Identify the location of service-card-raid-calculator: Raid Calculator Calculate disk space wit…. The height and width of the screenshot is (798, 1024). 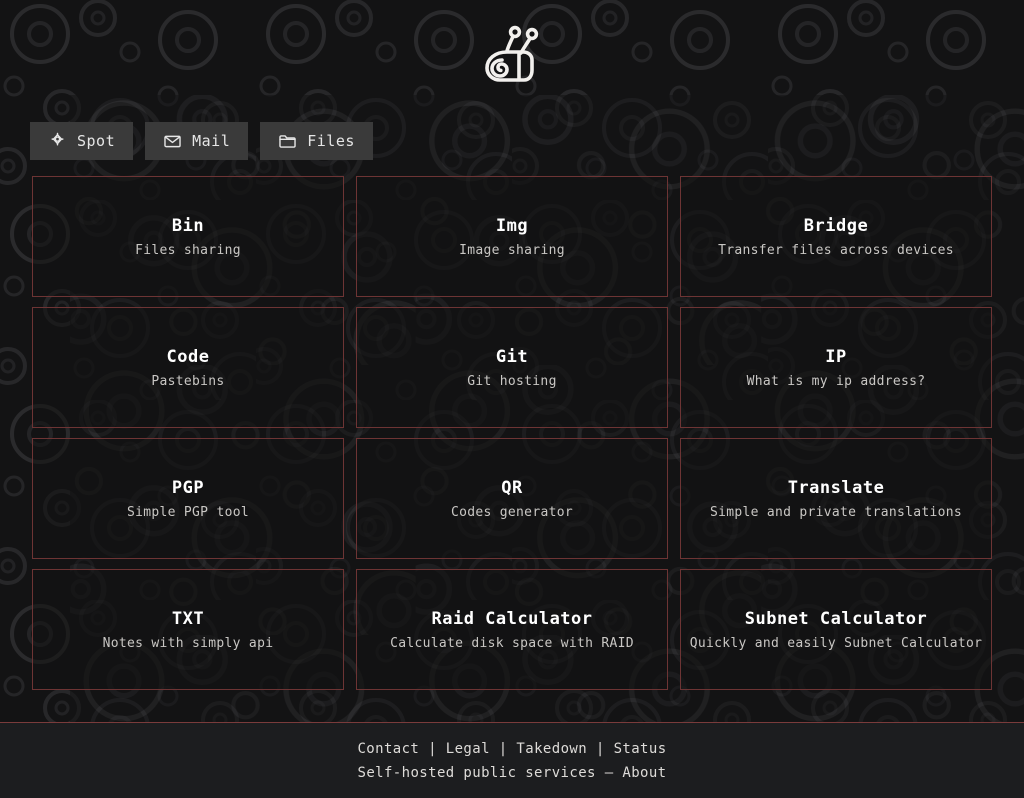
(512, 629).